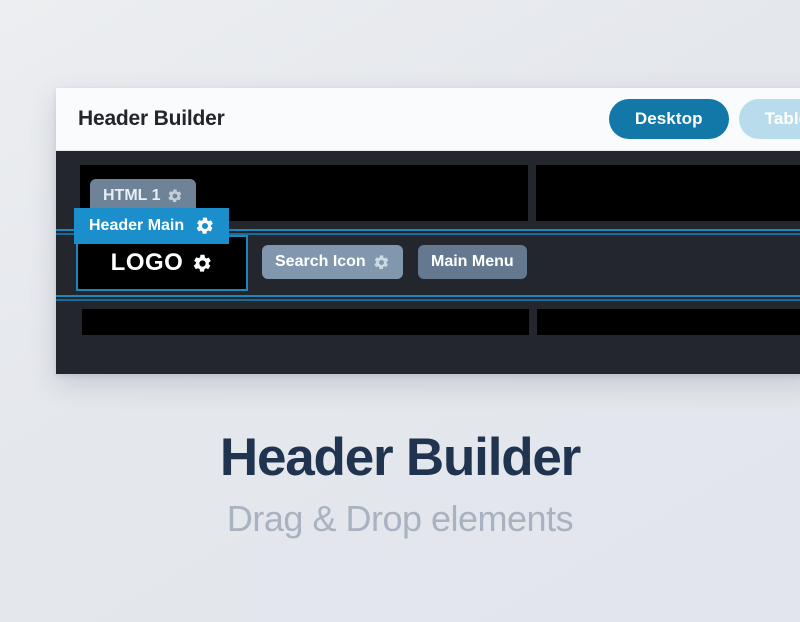 The width and height of the screenshot is (800, 622). What do you see at coordinates (428, 300) in the screenshot?
I see `row-selection-line-bottom-inner` at bounding box center [428, 300].